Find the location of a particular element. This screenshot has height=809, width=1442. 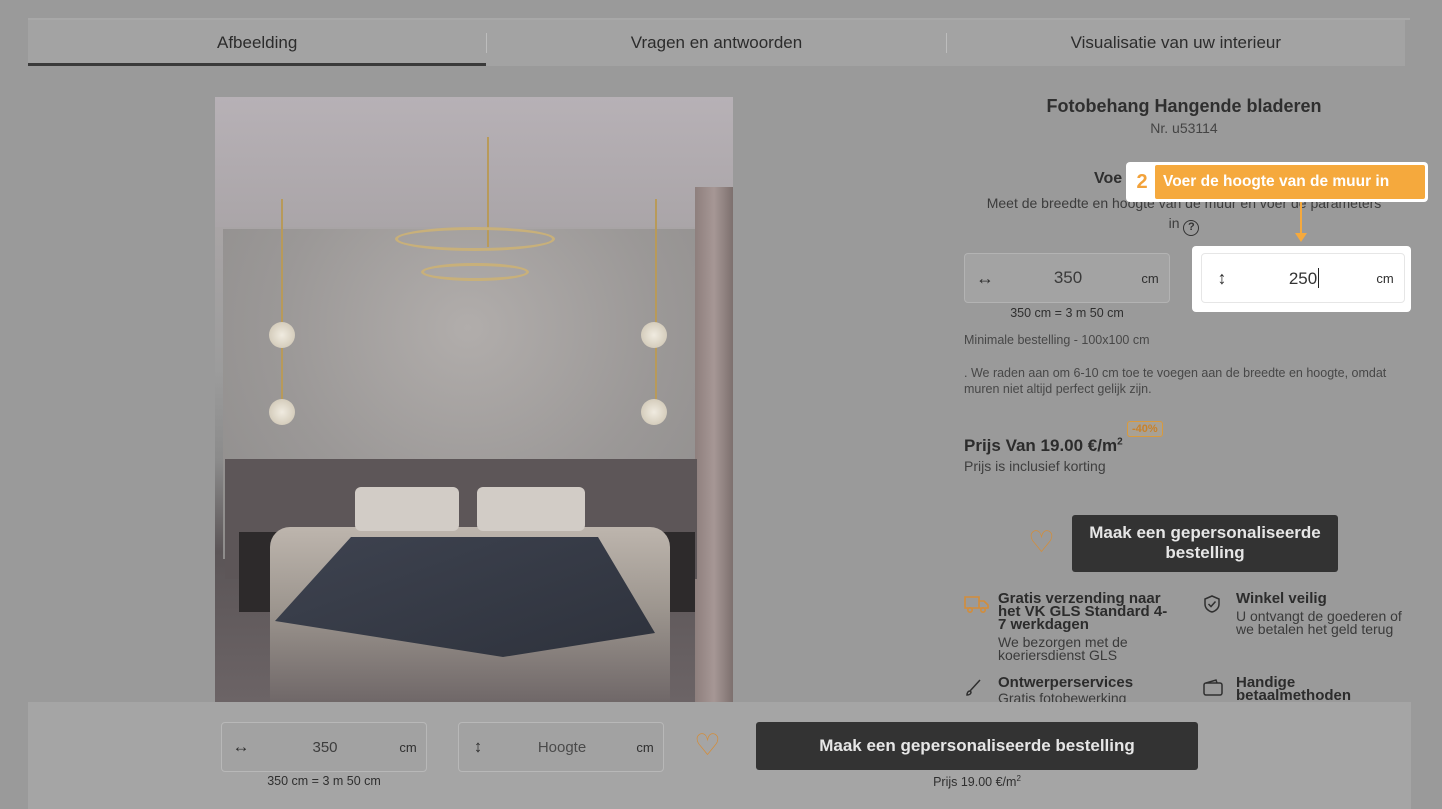

price: Prijs Van 19.00 €/m2 is located at coordinates (1043, 446).